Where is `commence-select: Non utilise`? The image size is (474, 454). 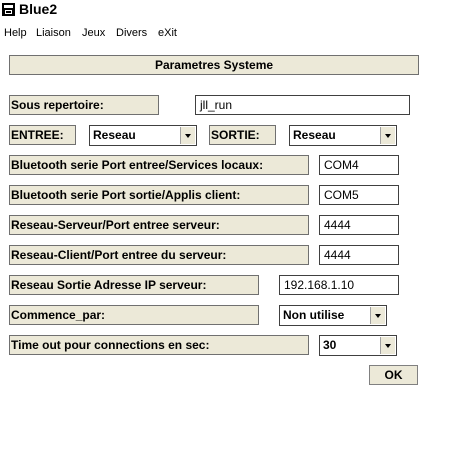 commence-select: Non utilise is located at coordinates (333, 315).